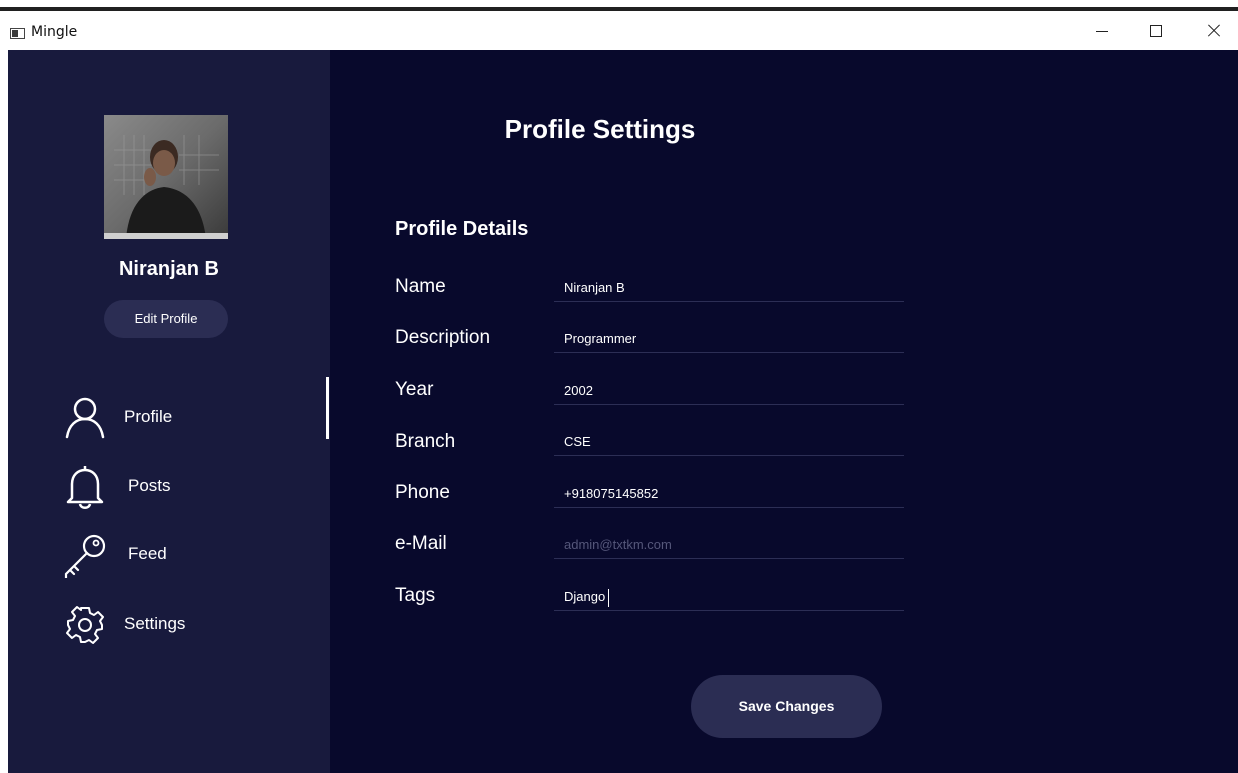 This screenshot has height=773, width=1238. What do you see at coordinates (85, 556) in the screenshot?
I see `key-icon` at bounding box center [85, 556].